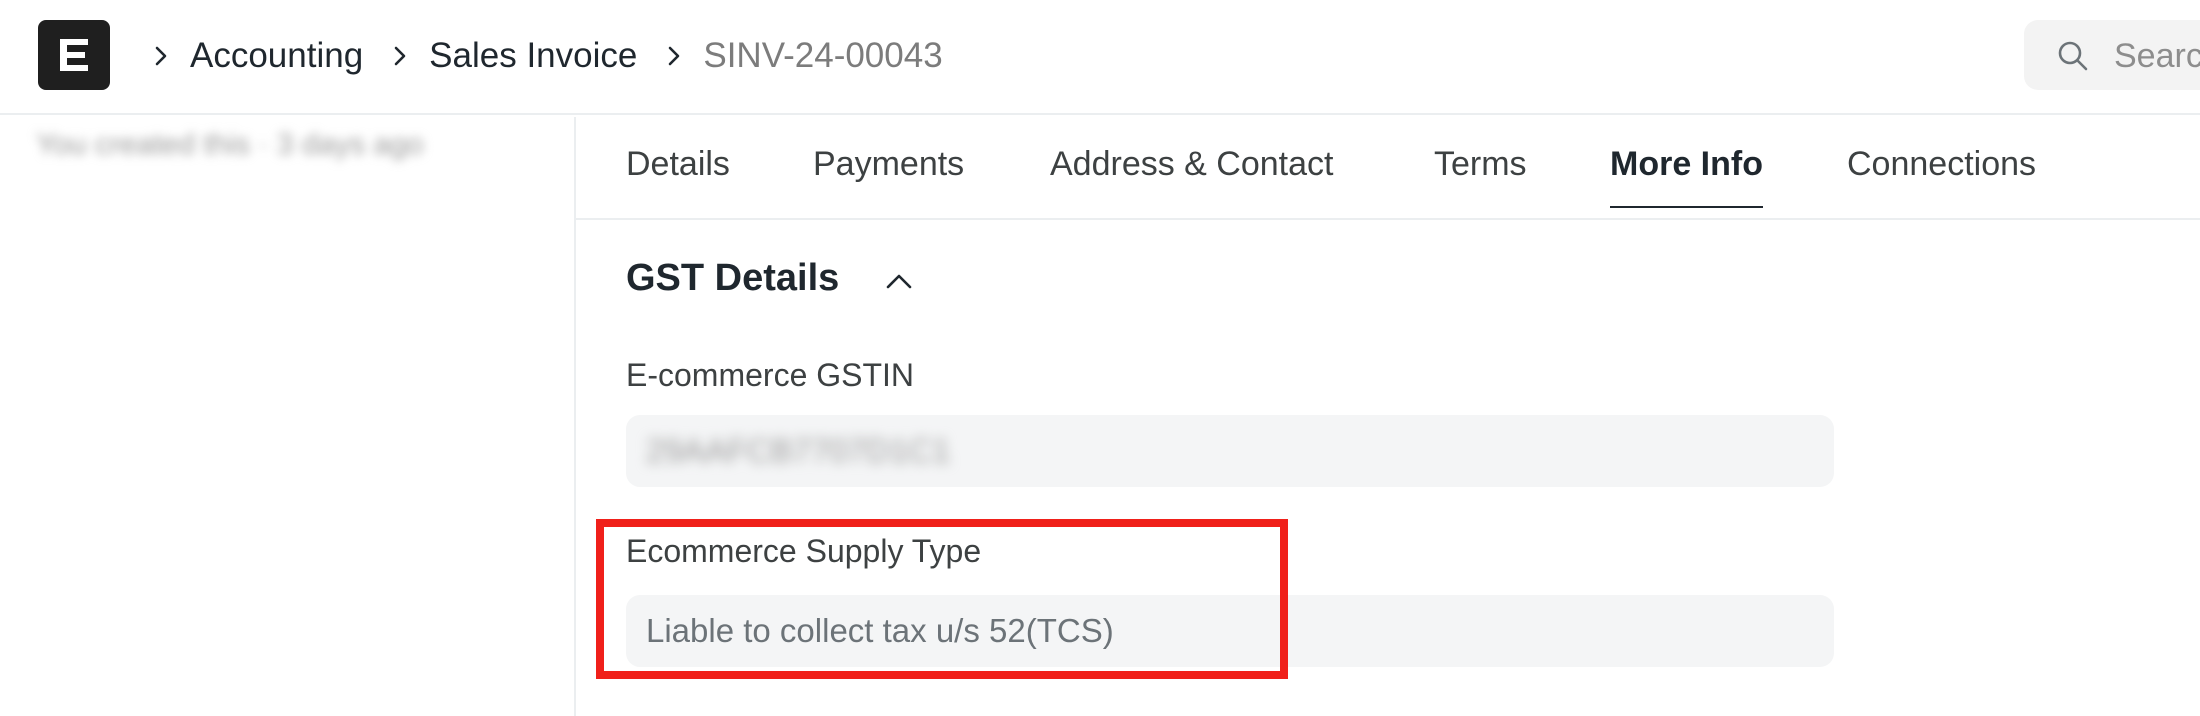 This screenshot has width=2200, height=716. I want to click on search-icon, so click(2073, 56).